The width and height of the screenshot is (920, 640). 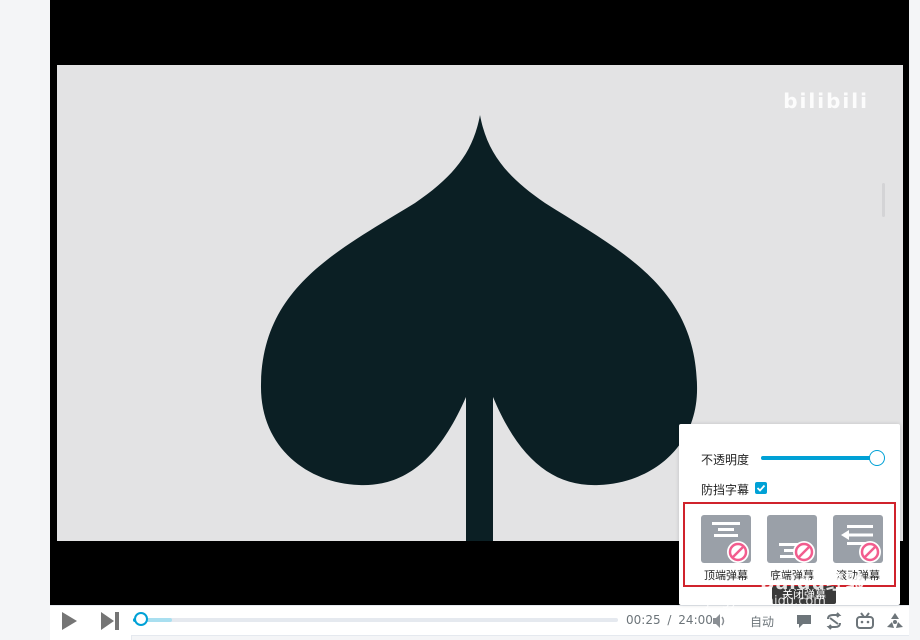 What do you see at coordinates (91, 637) in the screenshot?
I see `page-bottom-tab` at bounding box center [91, 637].